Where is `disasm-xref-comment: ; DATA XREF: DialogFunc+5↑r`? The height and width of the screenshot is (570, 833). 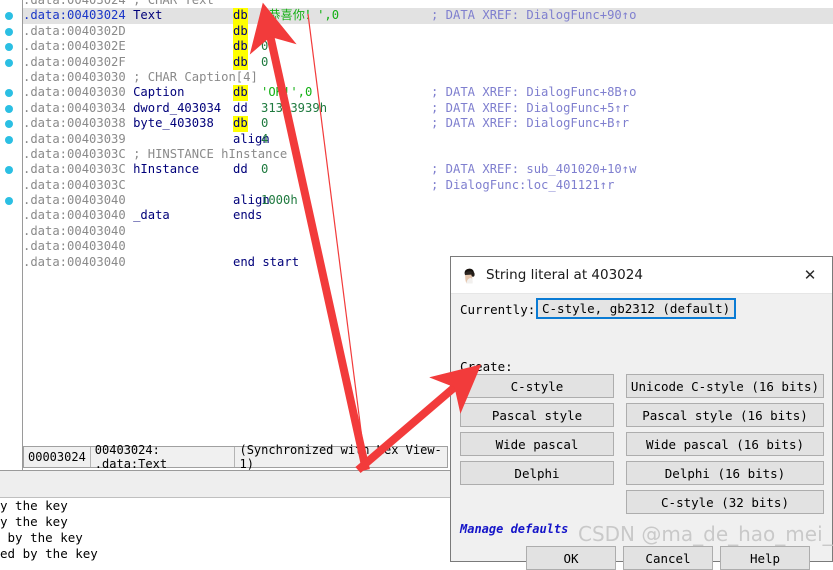 disasm-xref-comment: ; DATA XREF: DialogFunc+5↑r is located at coordinates (530, 108).